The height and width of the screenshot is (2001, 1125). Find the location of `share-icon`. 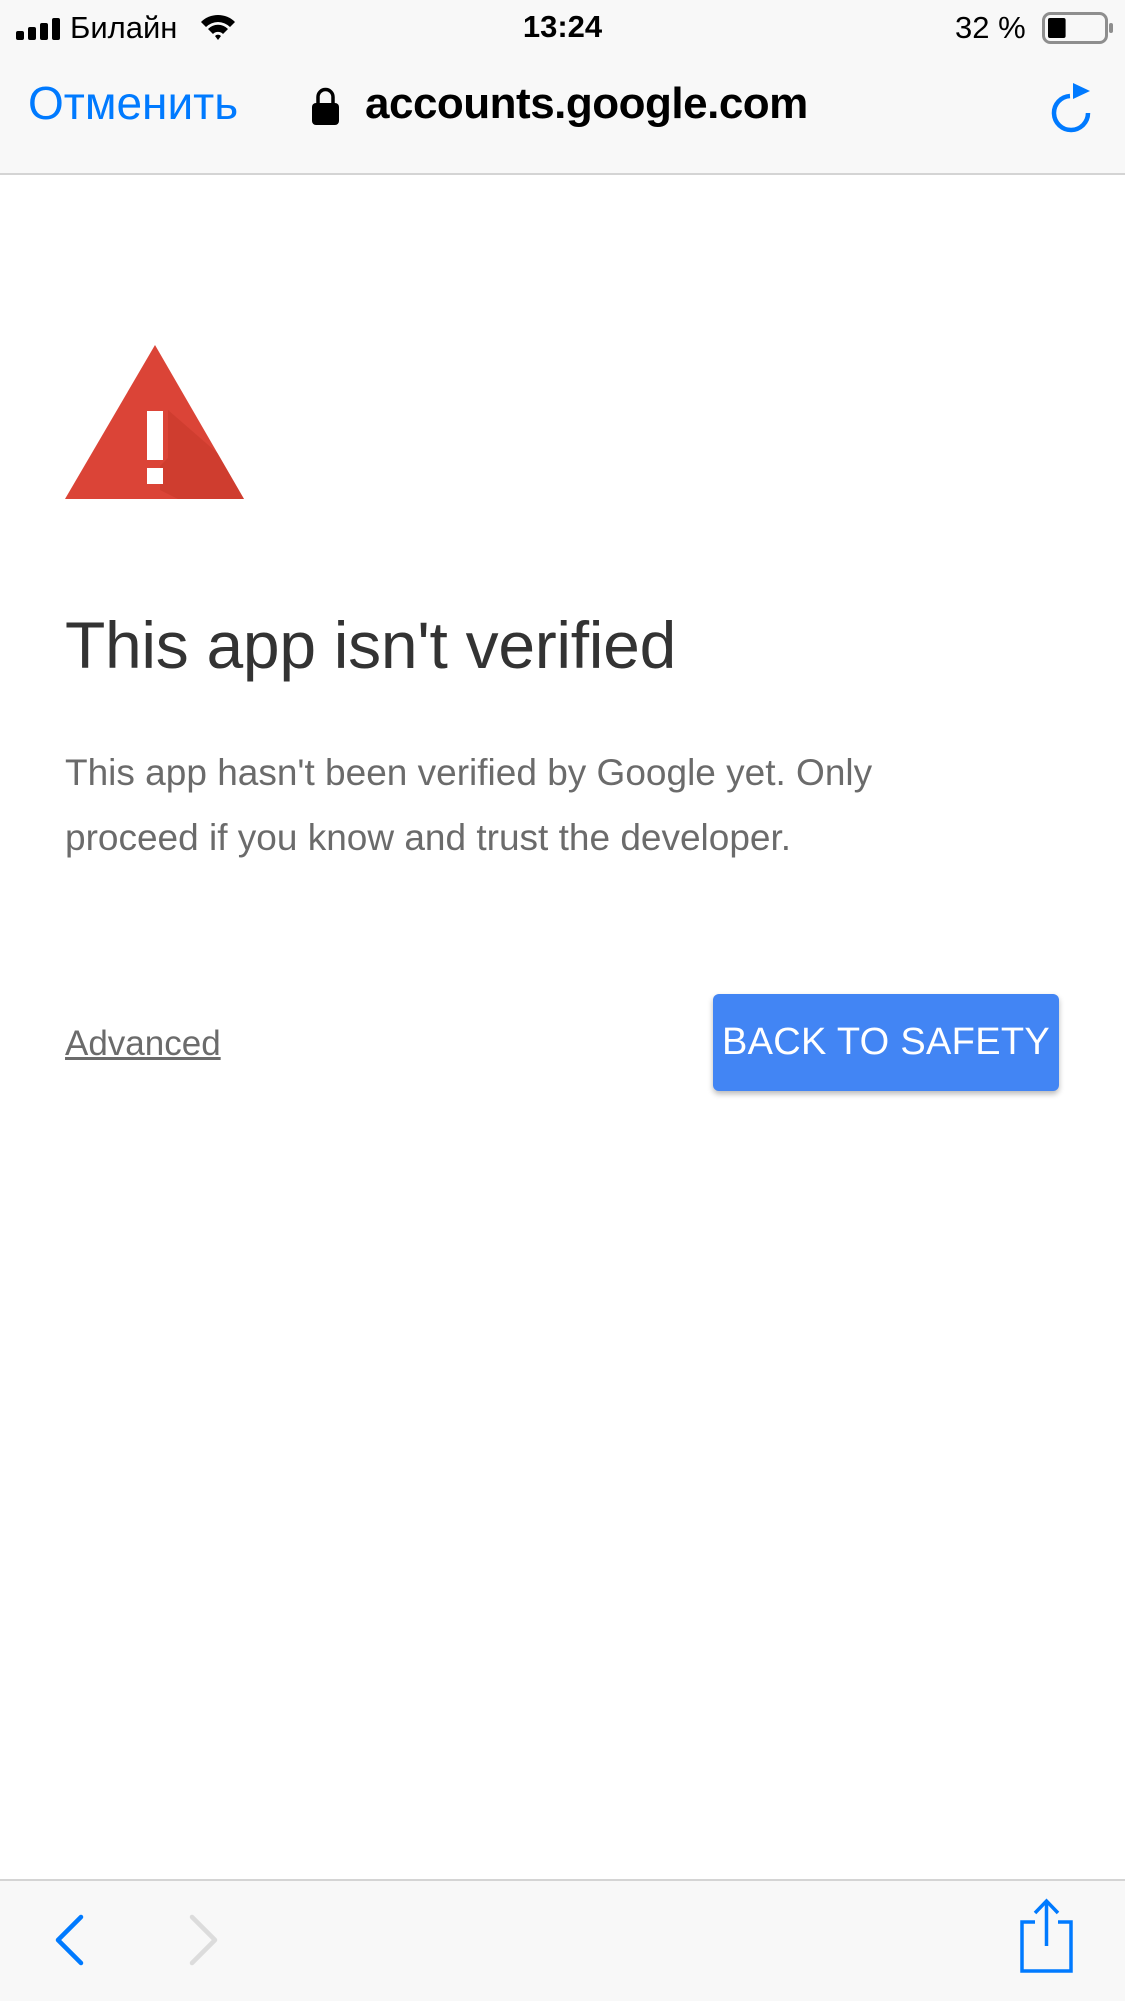

share-icon is located at coordinates (1047, 1936).